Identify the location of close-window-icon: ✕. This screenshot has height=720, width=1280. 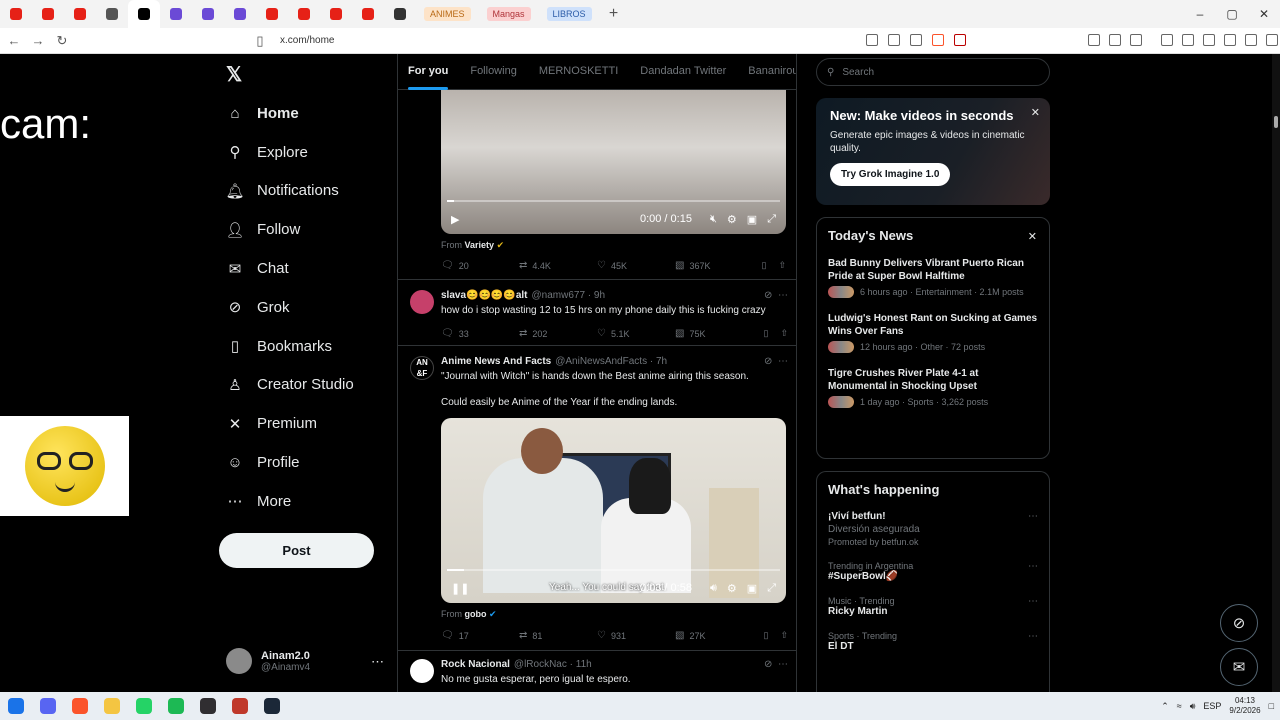
(1264, 14).